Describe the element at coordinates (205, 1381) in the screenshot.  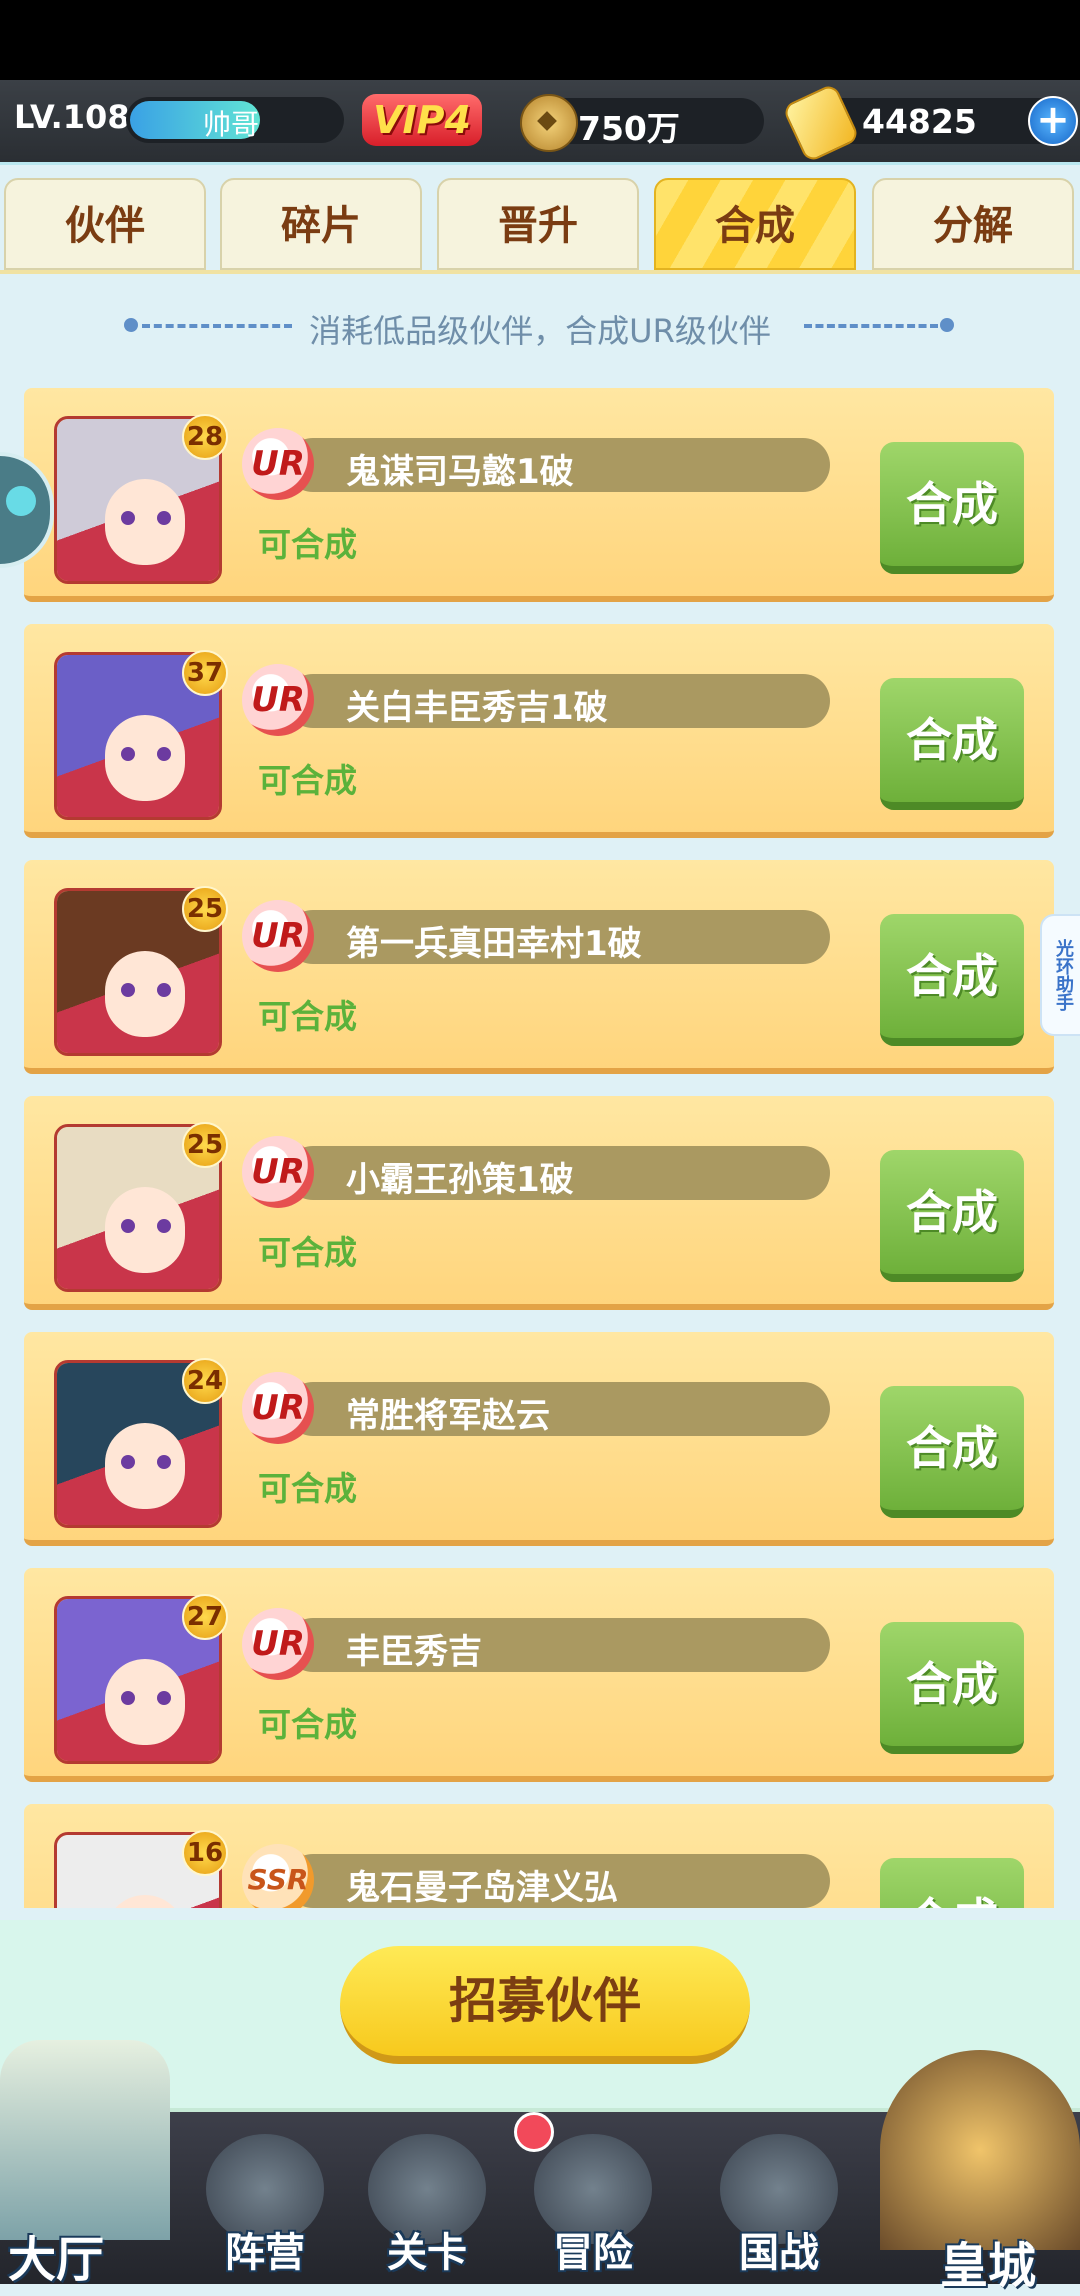
I see `partner-level-badge: 24` at that location.